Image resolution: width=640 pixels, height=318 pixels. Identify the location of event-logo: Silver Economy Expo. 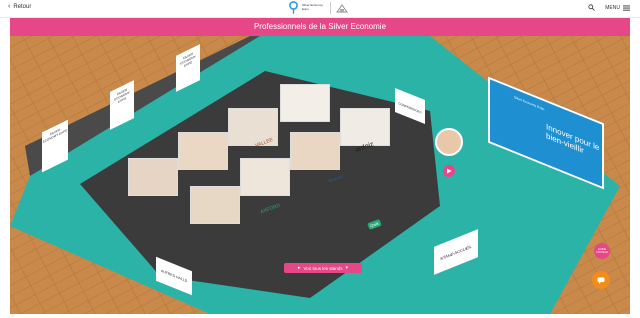
(319, 7).